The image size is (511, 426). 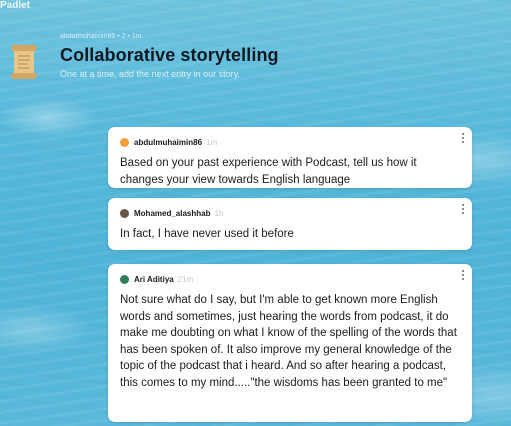 What do you see at coordinates (212, 142) in the screenshot?
I see `post-time: 1m` at bounding box center [212, 142].